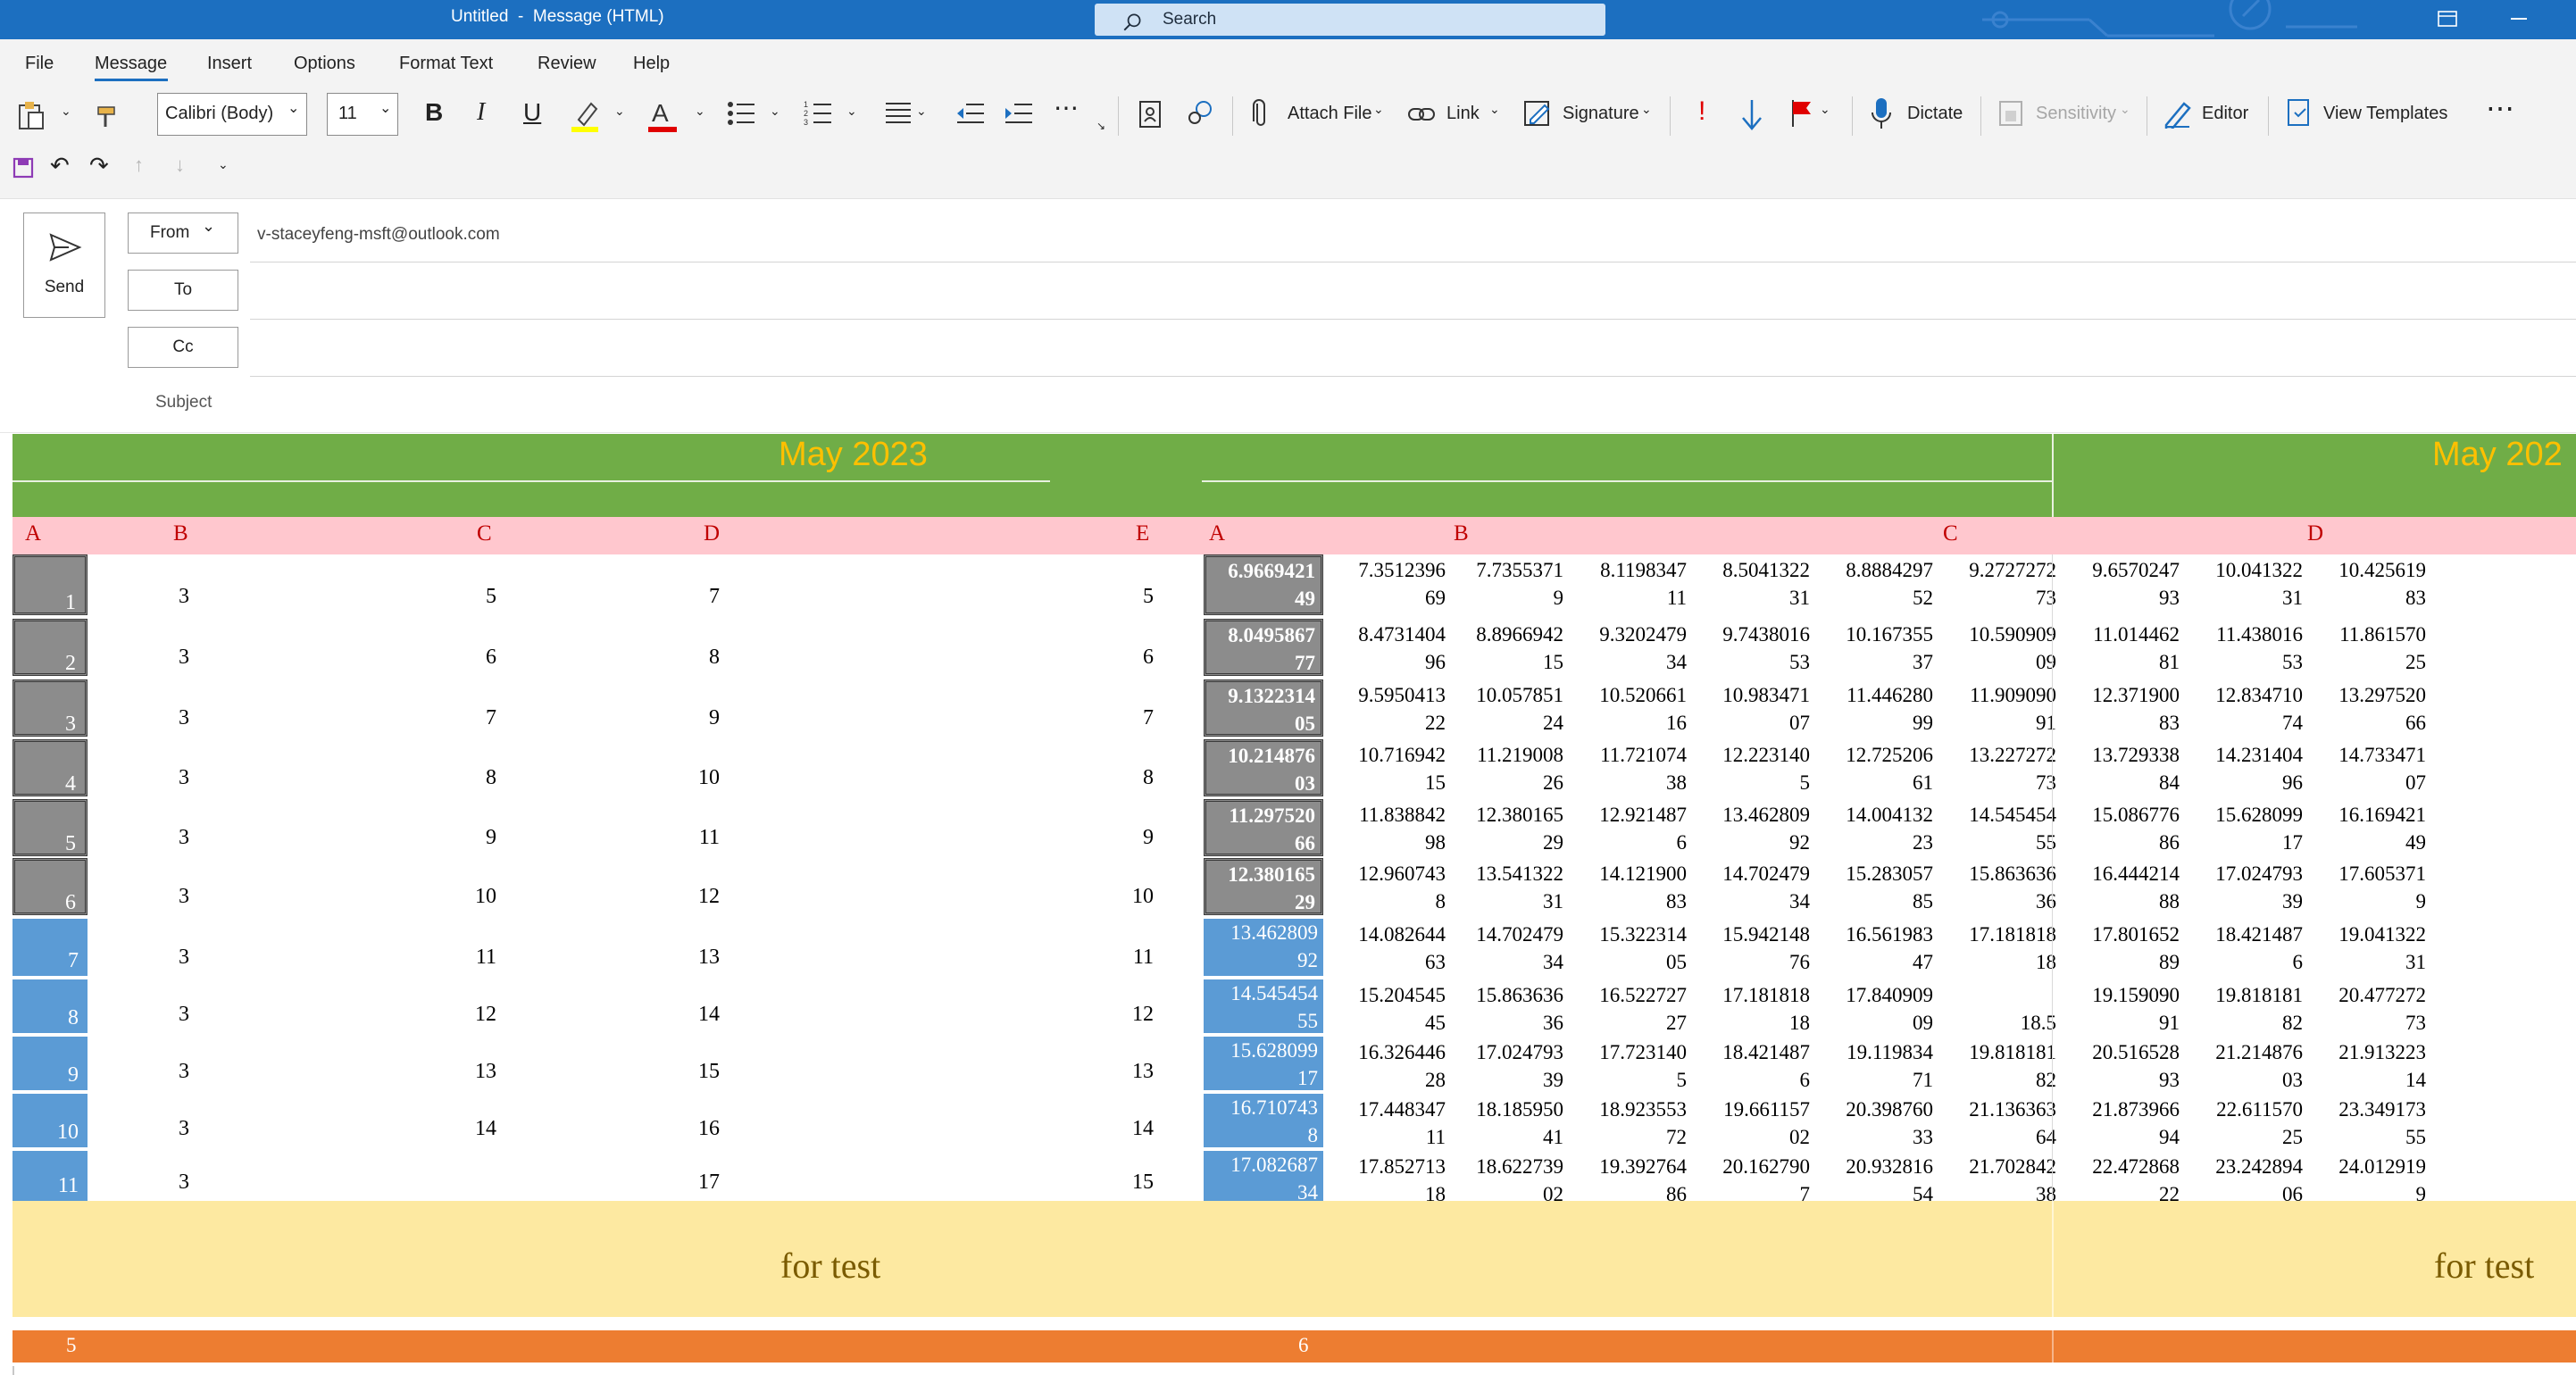 This screenshot has height=1375, width=2576. Describe the element at coordinates (2382, 1110) in the screenshot. I see `cell-line1: 23.349173` at that location.